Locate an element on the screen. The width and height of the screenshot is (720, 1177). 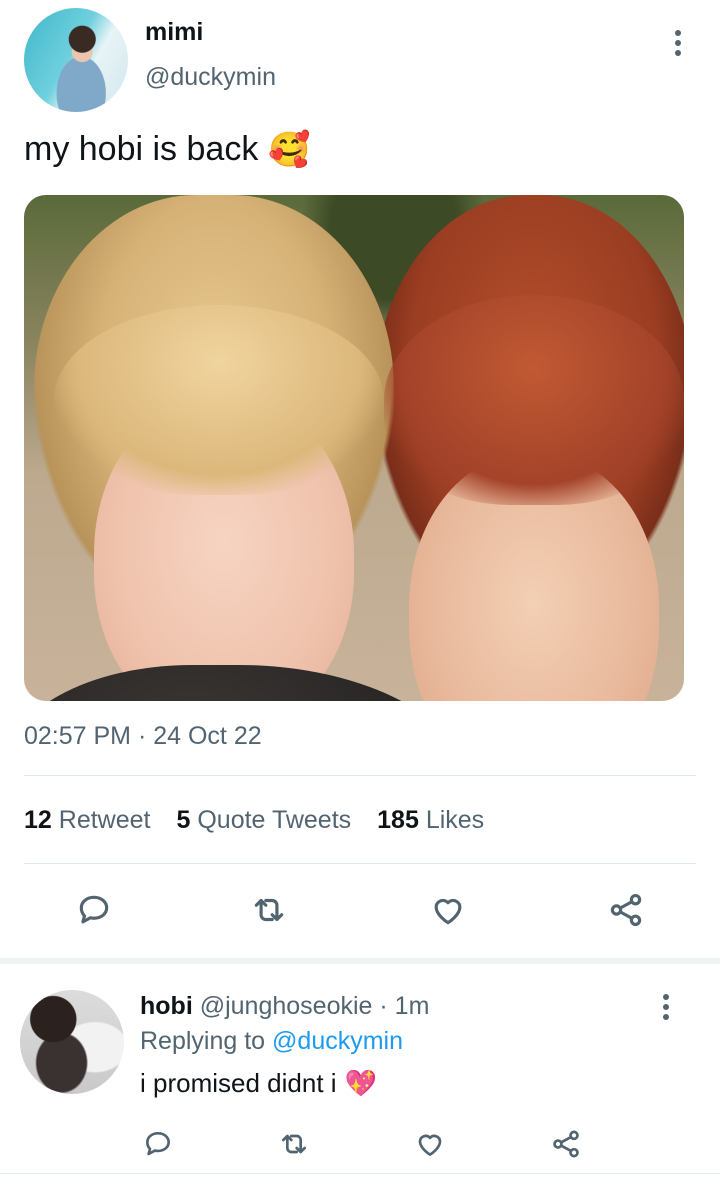
reply-time: 1m is located at coordinates (412, 1006).